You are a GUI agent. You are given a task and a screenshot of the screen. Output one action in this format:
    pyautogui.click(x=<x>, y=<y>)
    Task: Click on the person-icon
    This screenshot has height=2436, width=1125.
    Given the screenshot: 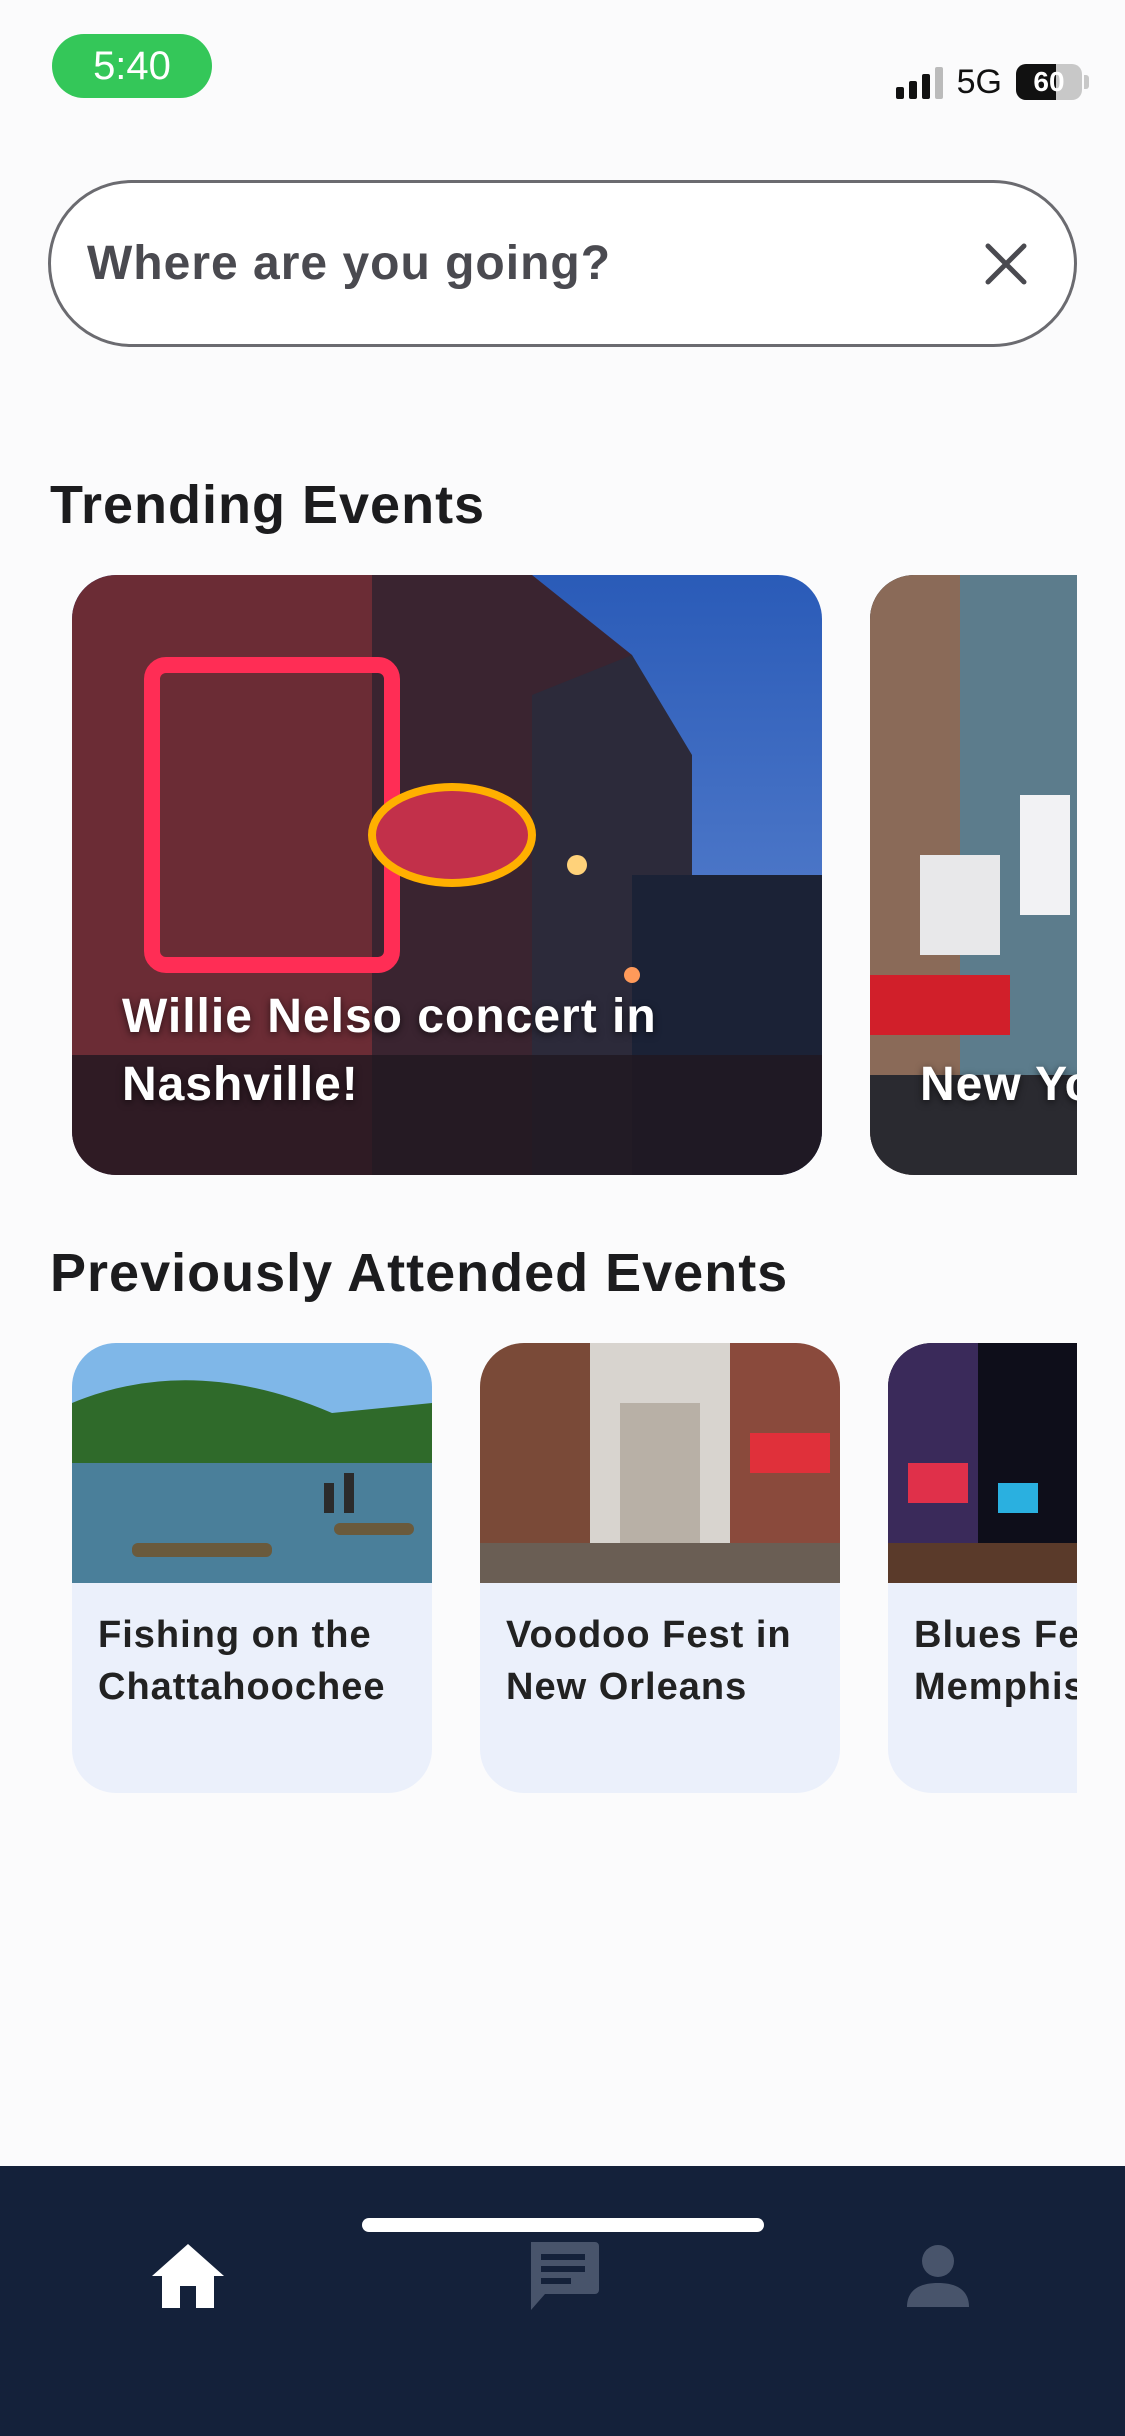 What is the action you would take?
    pyautogui.click(x=938, y=2276)
    